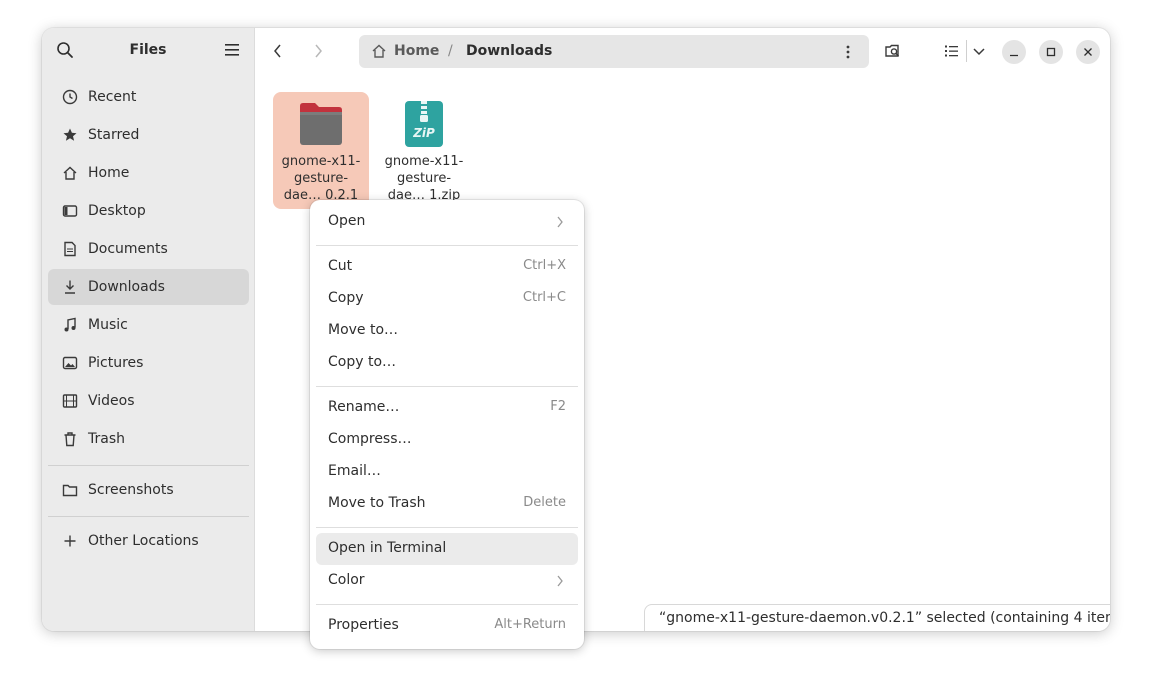 This screenshot has width=1155, height=696. I want to click on sidebar-item-music: Music, so click(148, 325).